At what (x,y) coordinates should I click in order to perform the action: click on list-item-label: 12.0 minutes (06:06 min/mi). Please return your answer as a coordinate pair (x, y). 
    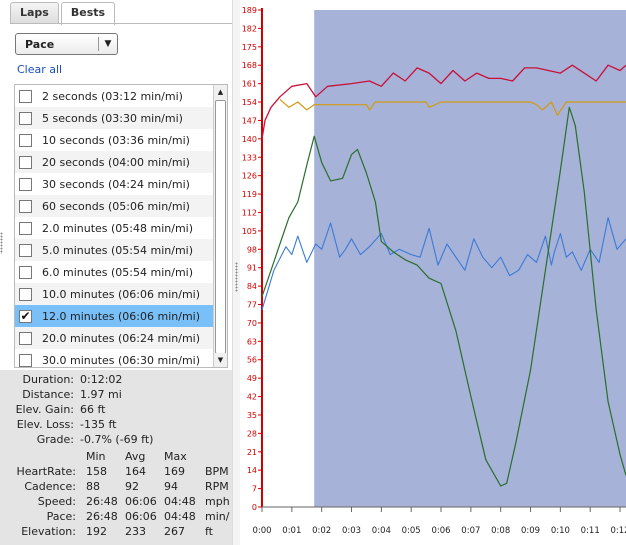
    Looking at the image, I should click on (121, 316).